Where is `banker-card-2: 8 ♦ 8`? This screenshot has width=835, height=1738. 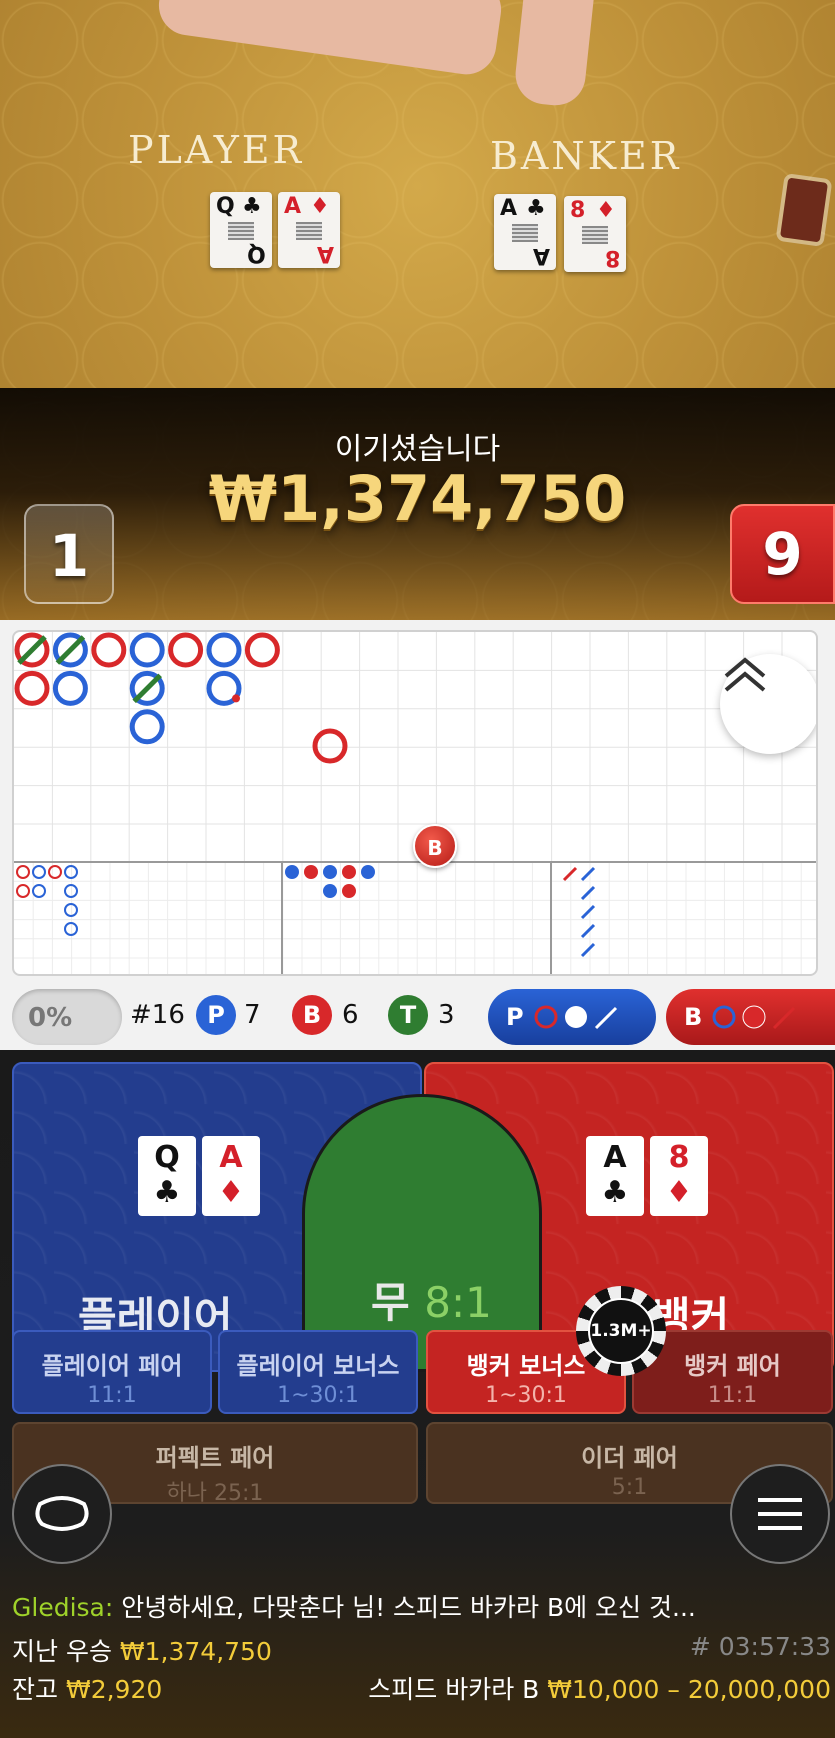
banker-card-2: 8 ♦ 8 is located at coordinates (595, 234).